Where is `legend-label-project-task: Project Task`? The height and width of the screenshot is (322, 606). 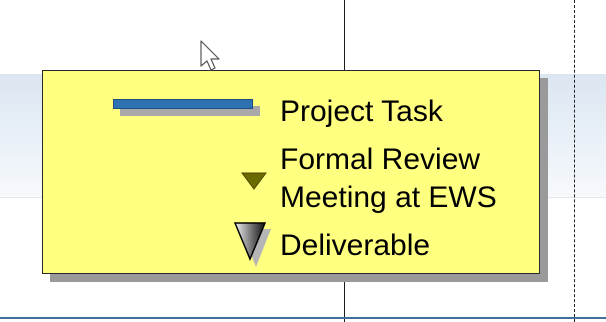 legend-label-project-task: Project Task is located at coordinates (361, 111).